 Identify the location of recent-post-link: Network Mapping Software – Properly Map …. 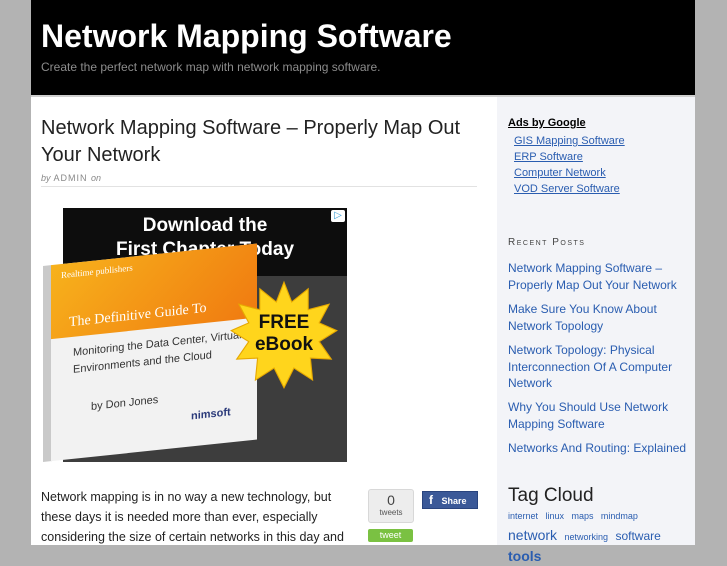
(600, 276).